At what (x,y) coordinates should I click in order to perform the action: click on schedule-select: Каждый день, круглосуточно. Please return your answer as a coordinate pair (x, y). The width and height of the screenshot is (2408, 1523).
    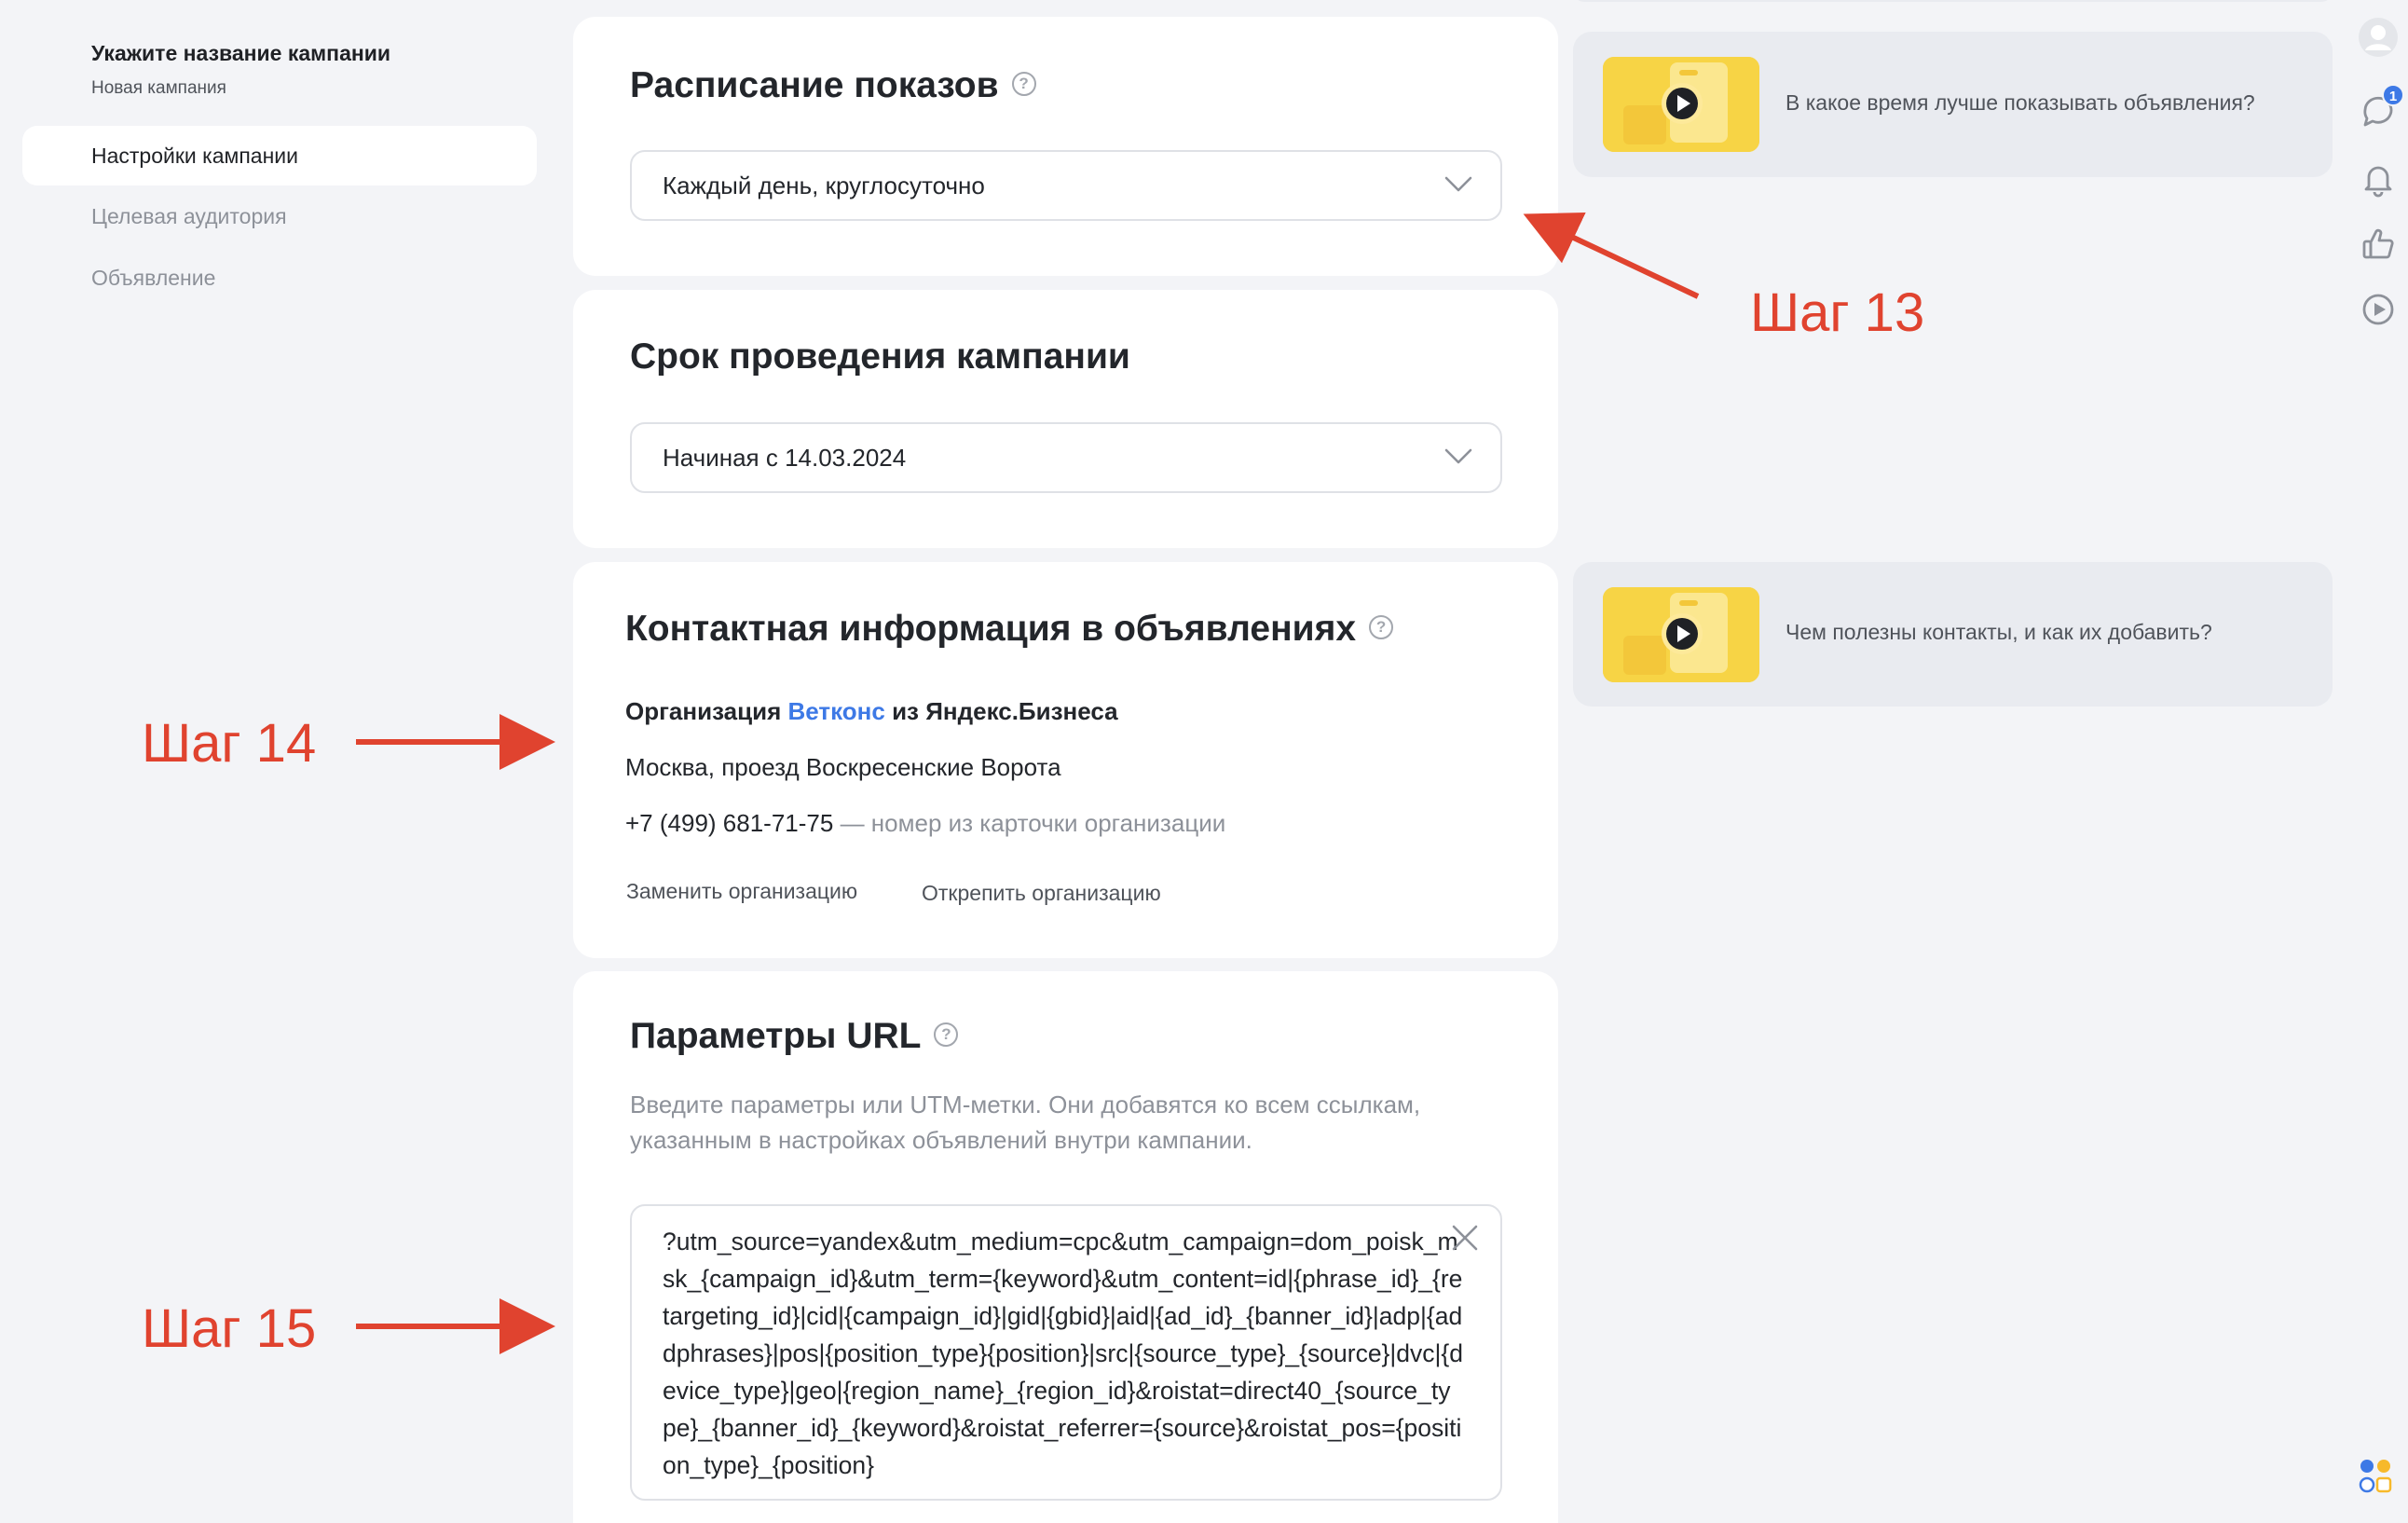
    Looking at the image, I should click on (1066, 185).